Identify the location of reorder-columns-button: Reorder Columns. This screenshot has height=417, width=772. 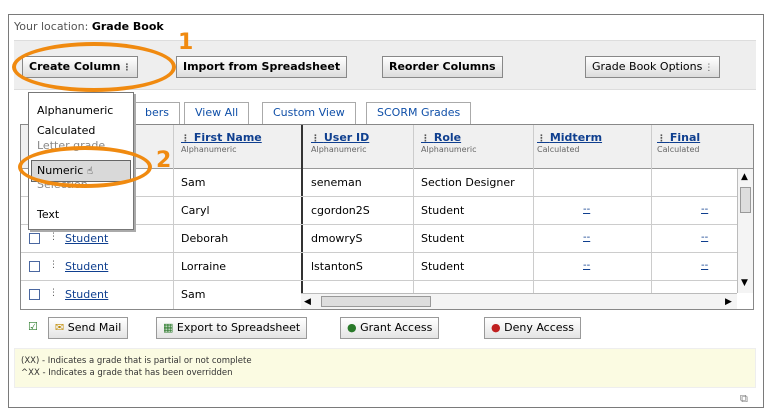
(442, 67).